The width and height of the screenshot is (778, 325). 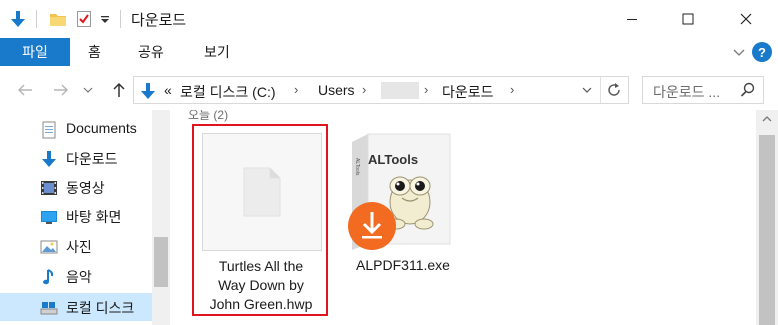 What do you see at coordinates (100, 308) in the screenshot?
I see `nav-item-label: 로컬 디스크` at bounding box center [100, 308].